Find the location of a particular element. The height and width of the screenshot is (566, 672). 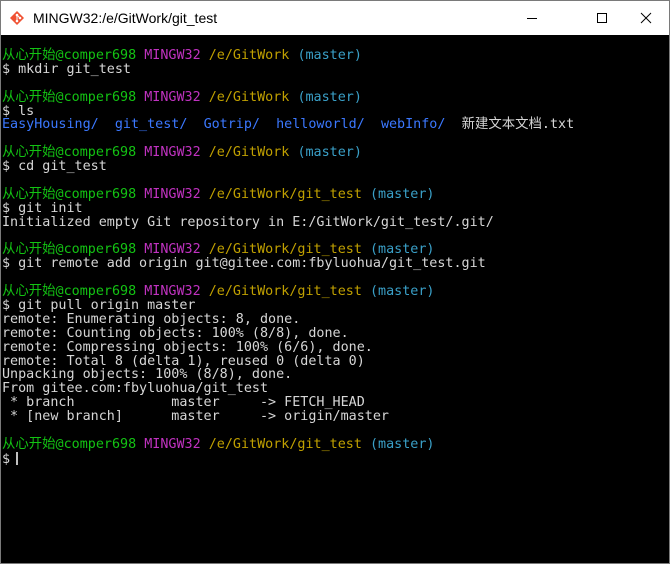

output-text: * [new branch] master -> origin/master is located at coordinates (195, 417).